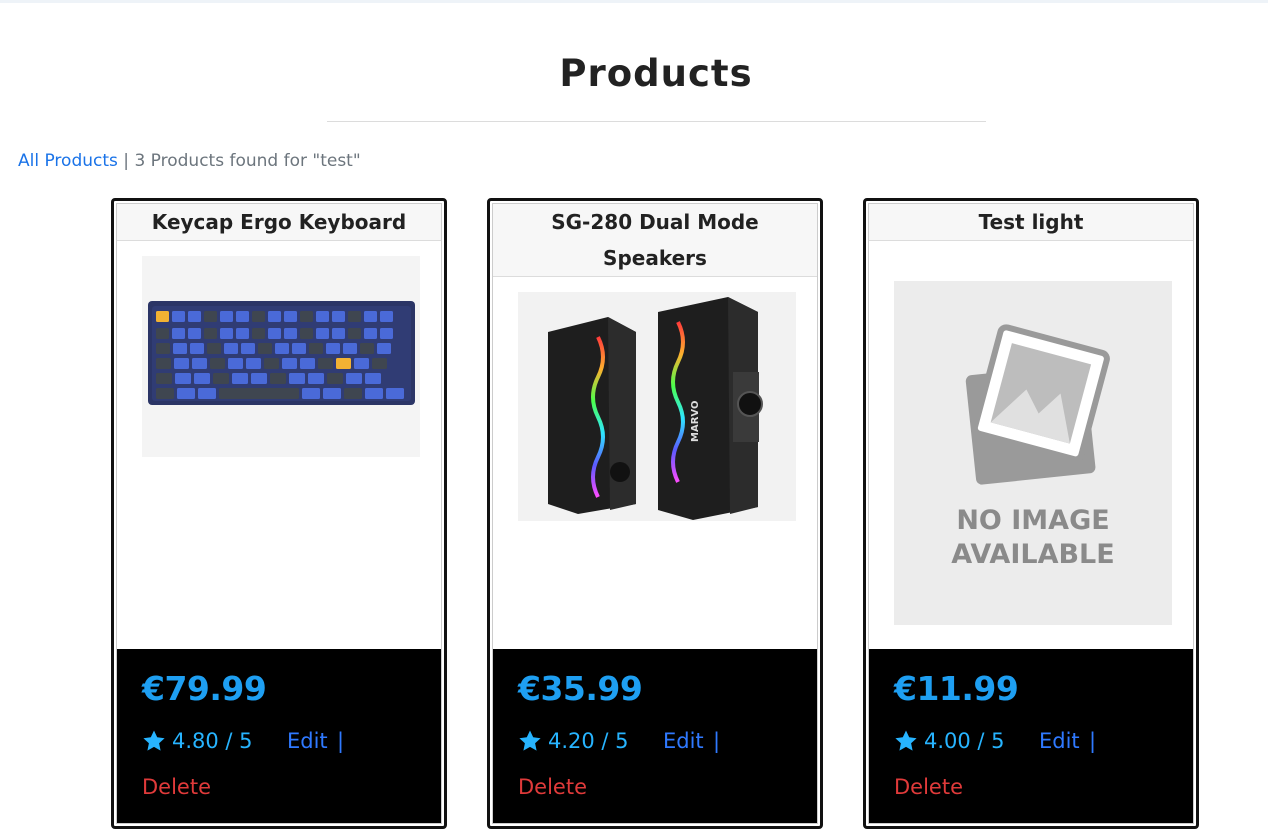 The image size is (1268, 837). What do you see at coordinates (1031, 736) in the screenshot?
I see `product-footer: €11.99 4.00 / 5 Edit | Delete` at bounding box center [1031, 736].